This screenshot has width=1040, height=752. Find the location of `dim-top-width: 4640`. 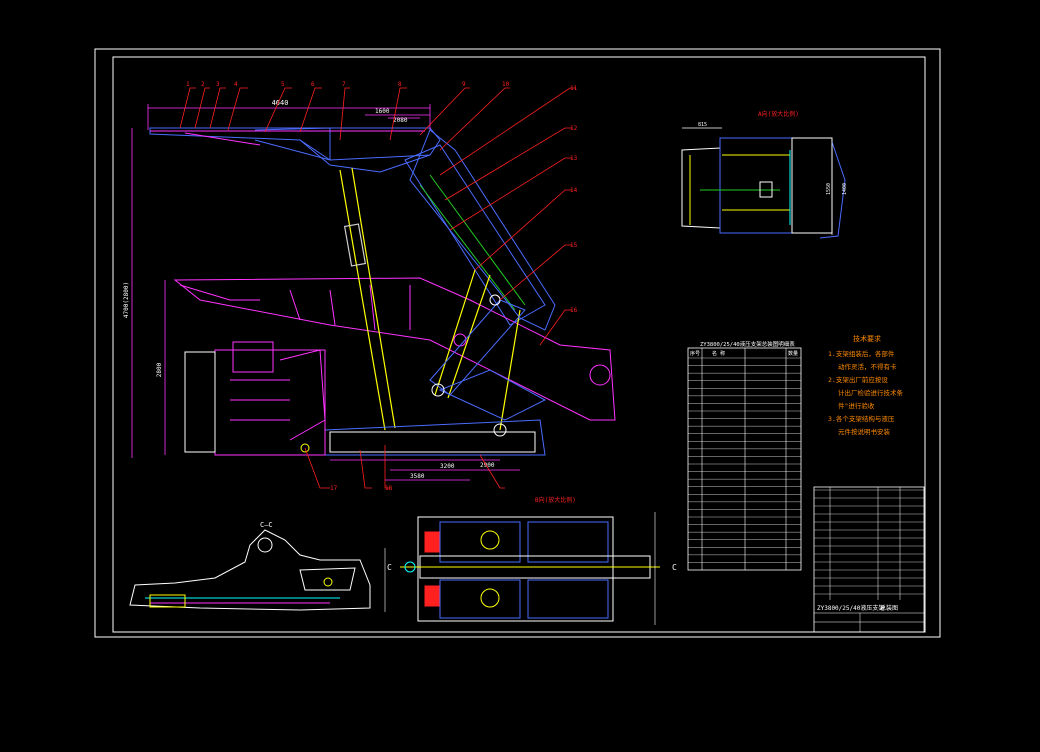

dim-top-width: 4640 is located at coordinates (280, 103).